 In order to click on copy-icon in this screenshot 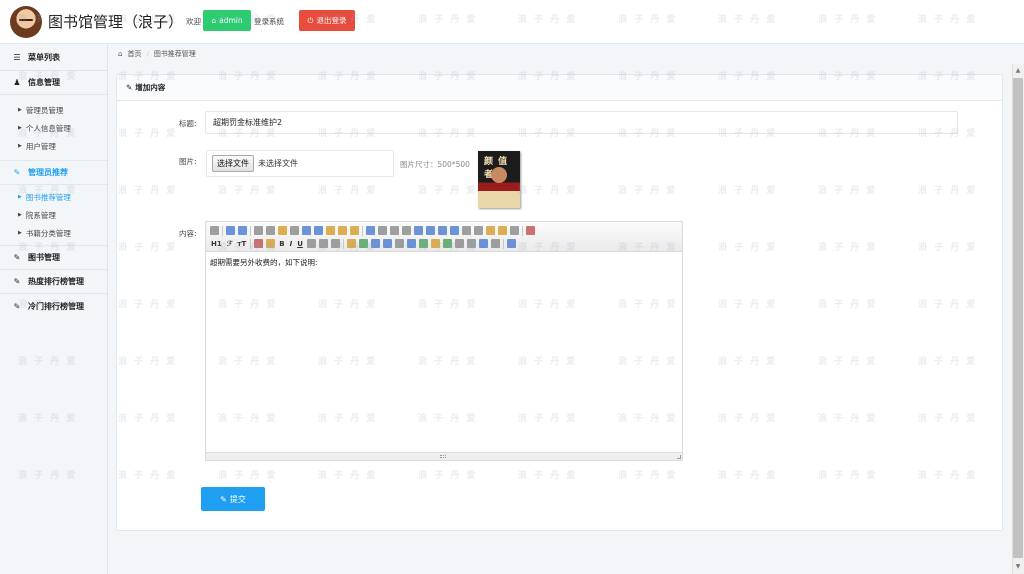, I will do `click(318, 230)`.